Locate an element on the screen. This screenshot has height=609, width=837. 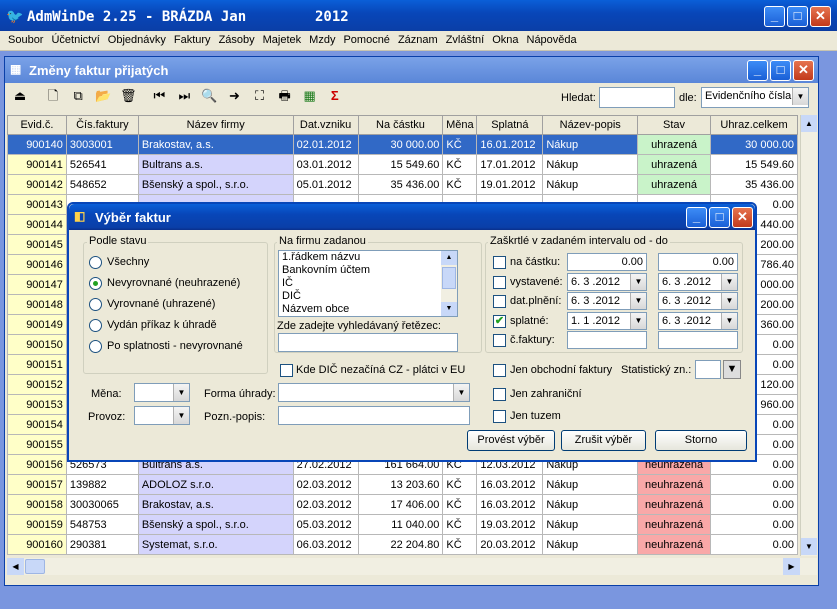
column-header-4: Na částku is located at coordinates (400, 125).